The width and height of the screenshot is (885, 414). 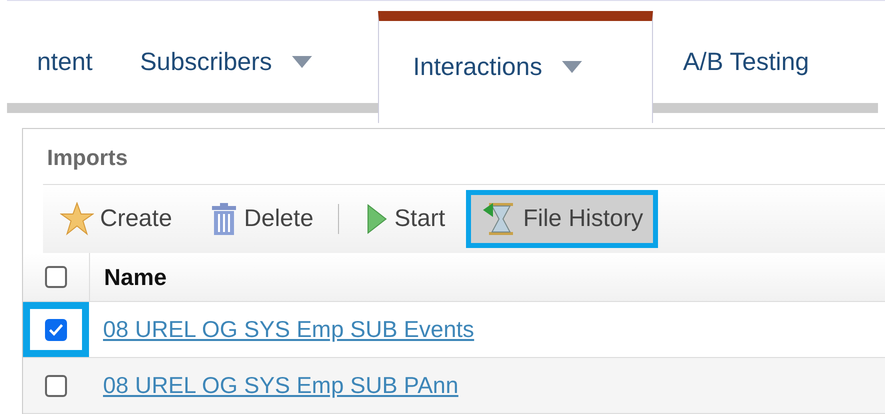 What do you see at coordinates (206, 62) in the screenshot?
I see `tab-label: Subscribers` at bounding box center [206, 62].